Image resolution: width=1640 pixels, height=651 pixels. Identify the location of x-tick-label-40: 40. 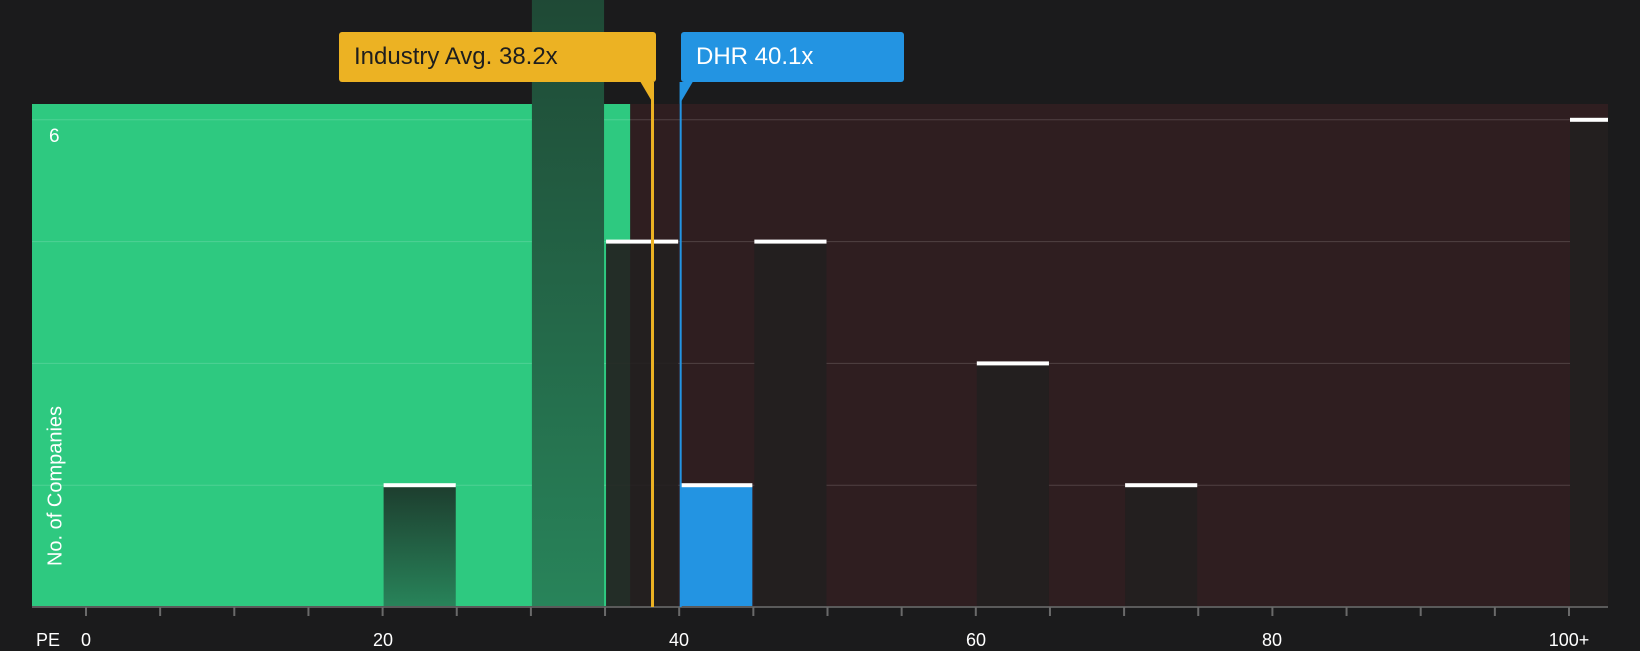
(679, 640).